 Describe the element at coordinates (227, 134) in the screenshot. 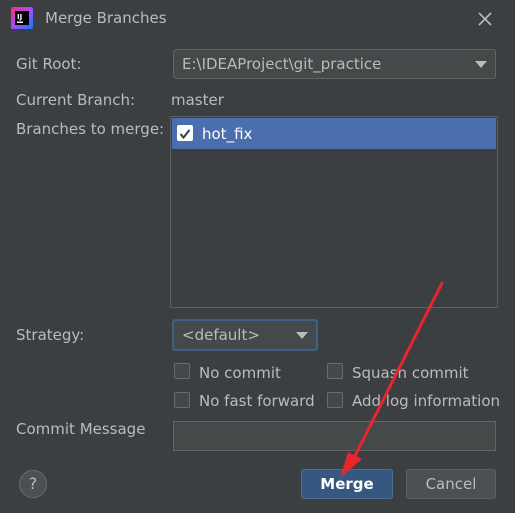

I see `branch-label: hot_fix` at that location.